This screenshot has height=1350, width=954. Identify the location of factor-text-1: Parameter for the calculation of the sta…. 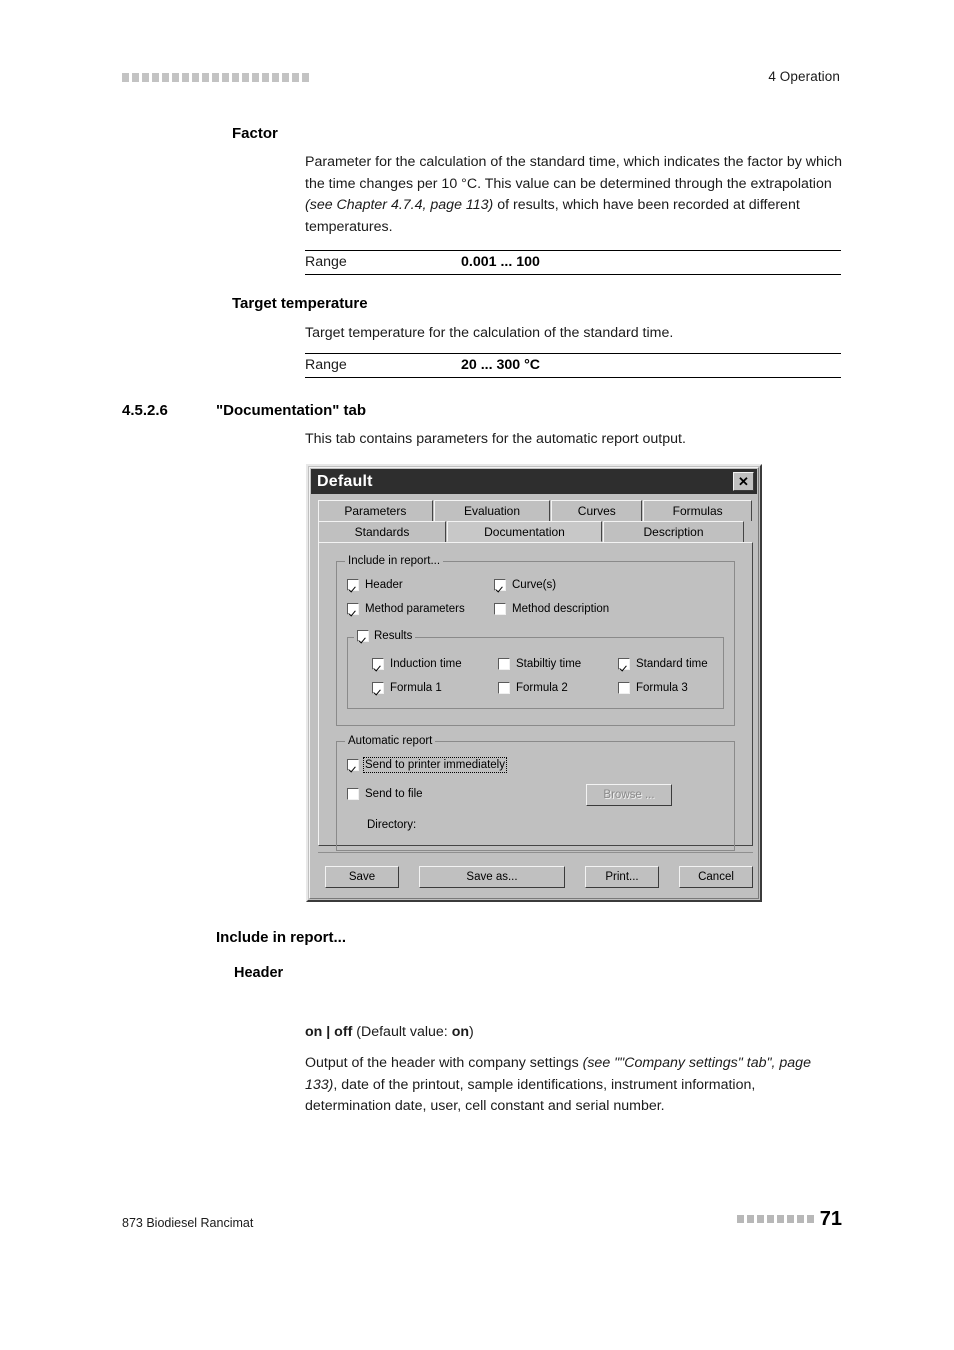
(574, 173).